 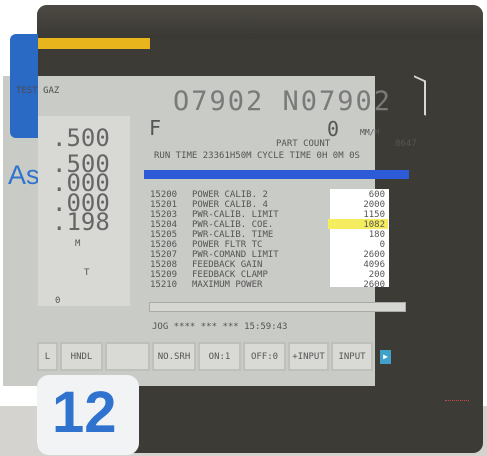 I want to click on parameter-number: 15206, so click(x=164, y=245).